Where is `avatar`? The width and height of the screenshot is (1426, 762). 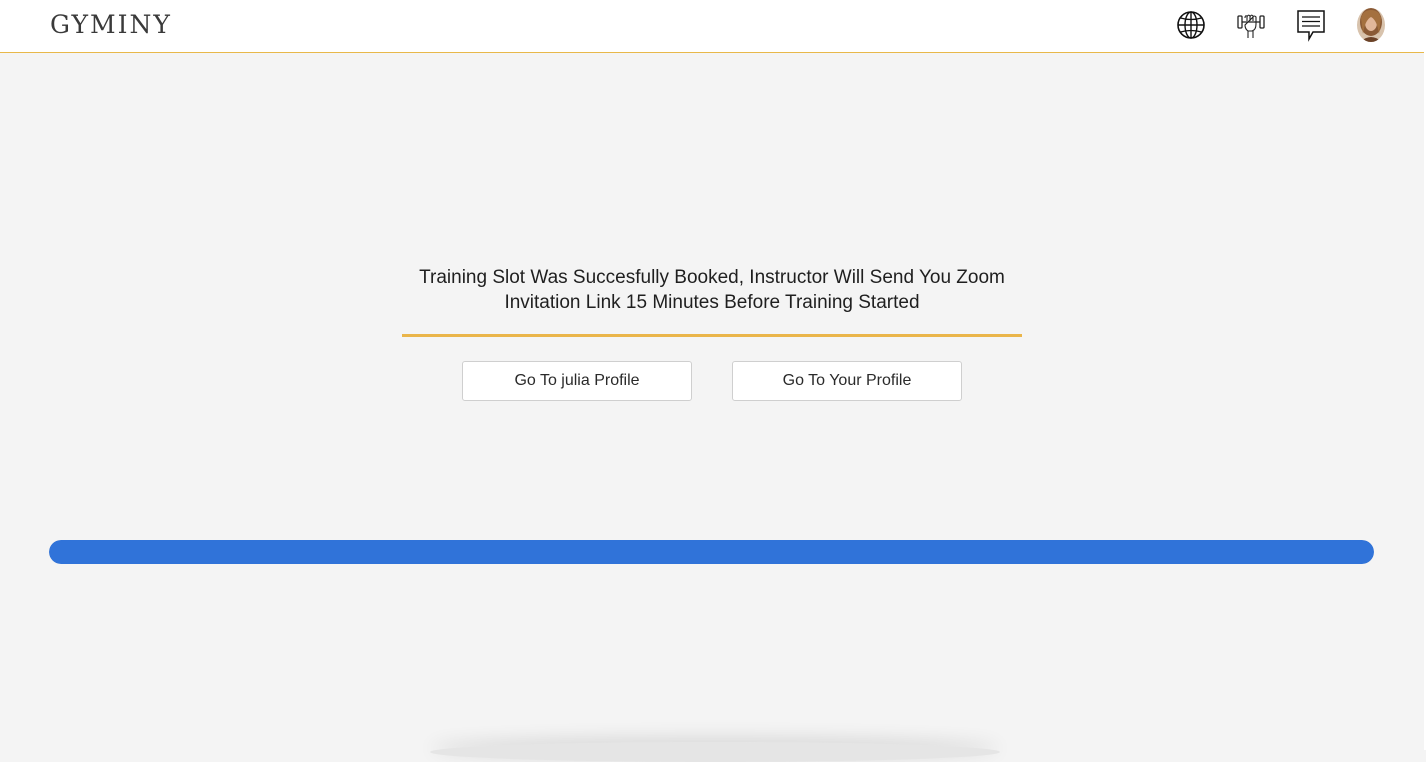 avatar is located at coordinates (1371, 25).